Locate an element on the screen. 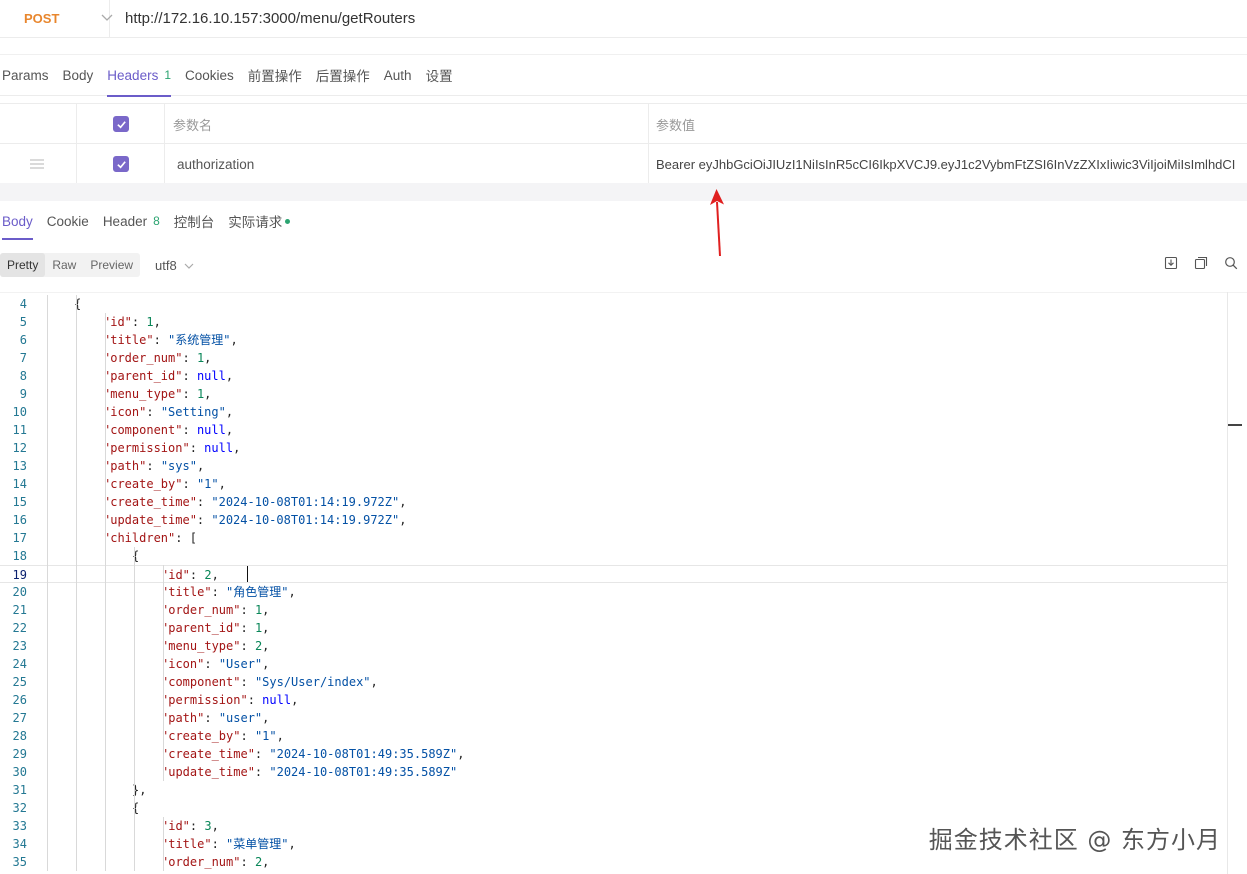 Image resolution: width=1247 pixels, height=874 pixels. code-line: 5 "id": 1, is located at coordinates (613, 322).